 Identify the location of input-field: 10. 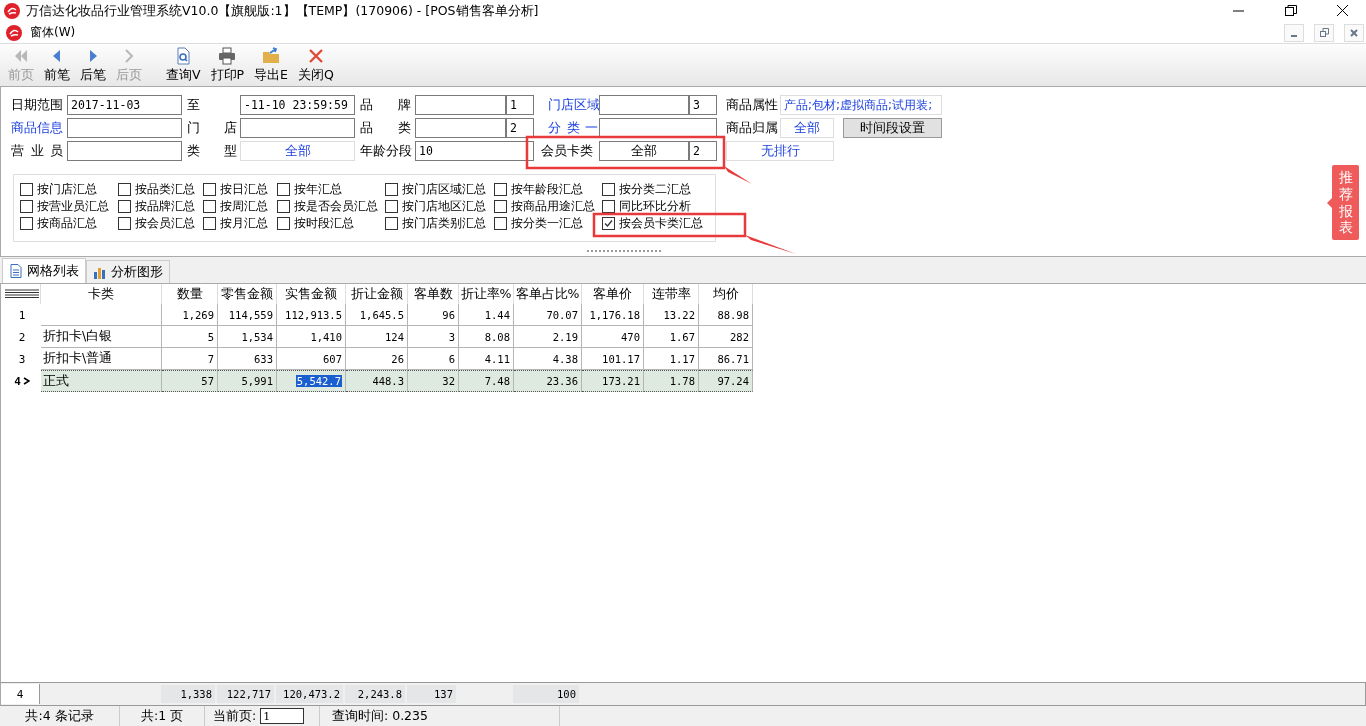
(474, 151).